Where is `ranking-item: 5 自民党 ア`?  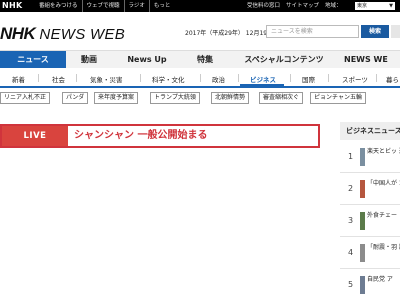
ranking-item: 5 自民党 ア is located at coordinates (370, 285).